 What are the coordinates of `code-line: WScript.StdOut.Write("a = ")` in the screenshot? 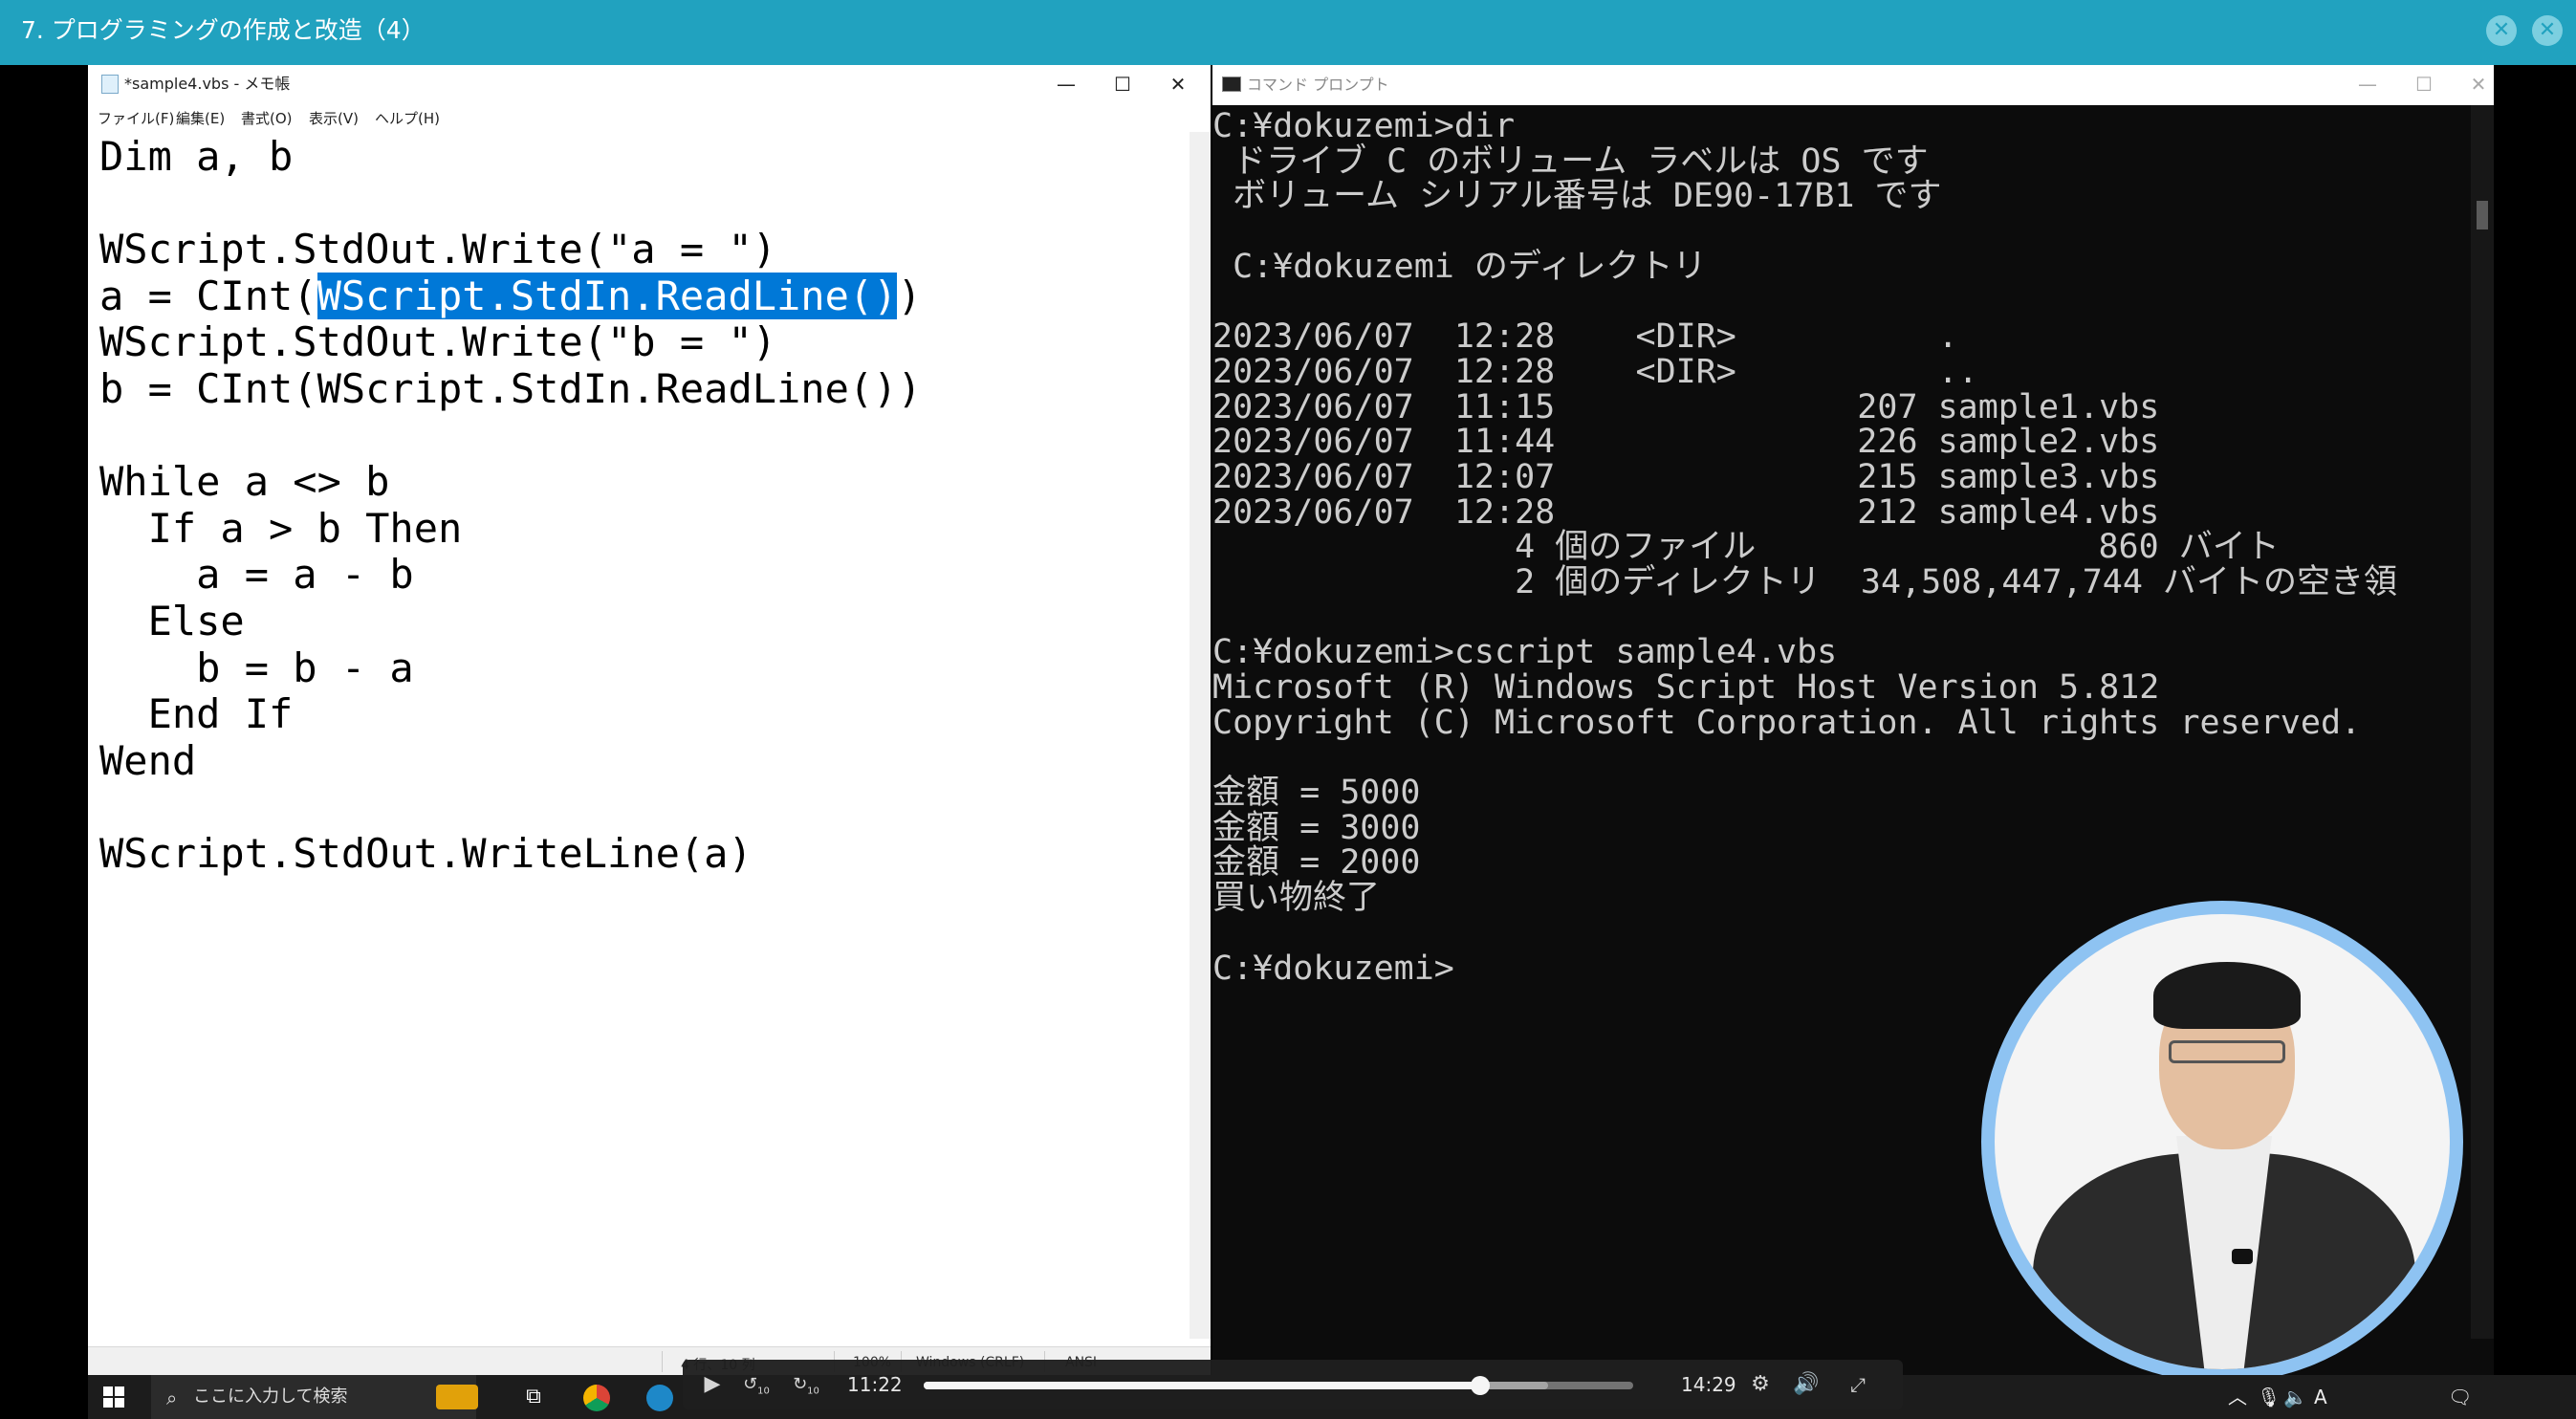 It's located at (438, 249).